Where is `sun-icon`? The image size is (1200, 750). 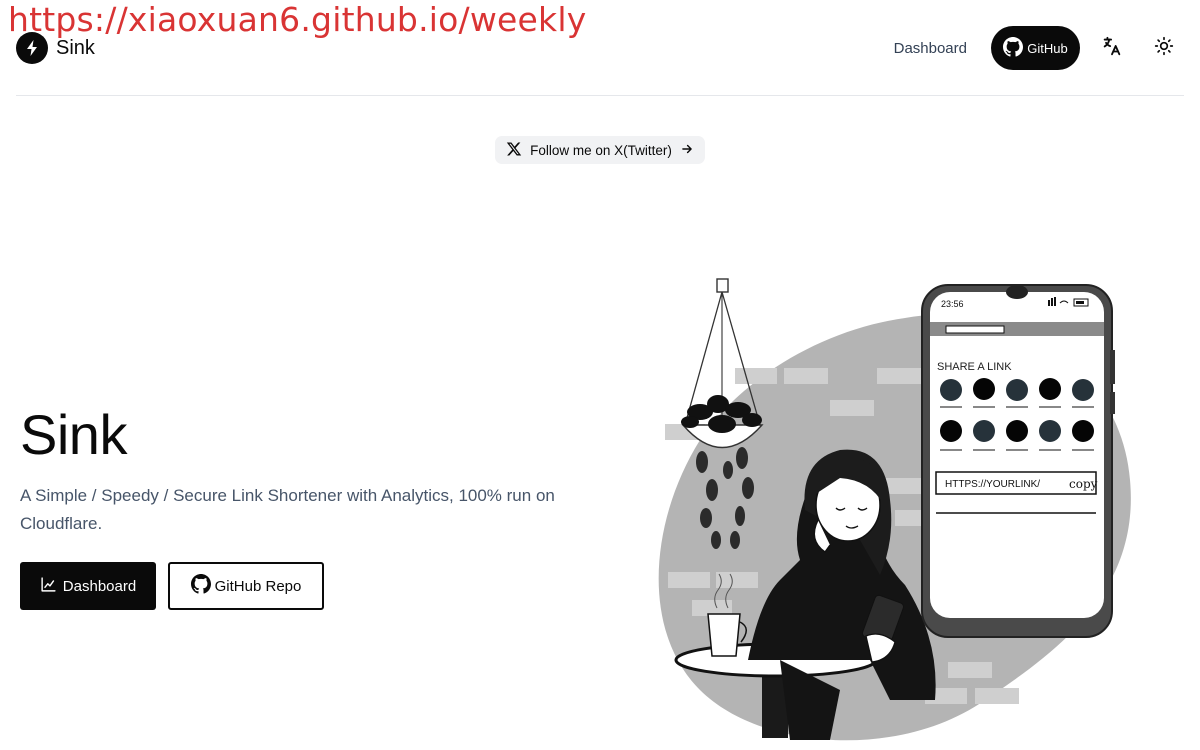 sun-icon is located at coordinates (1164, 48).